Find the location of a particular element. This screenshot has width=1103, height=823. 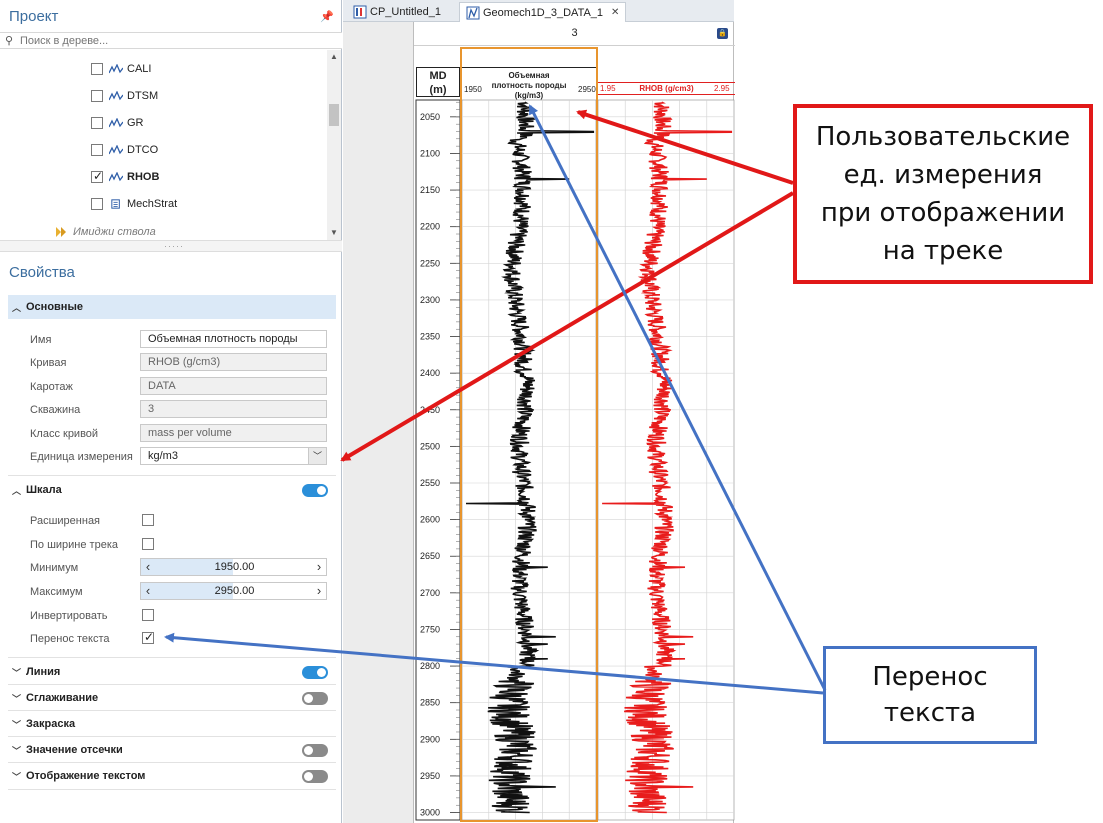

depth-tick-label: 3000 is located at coordinates (430, 813).